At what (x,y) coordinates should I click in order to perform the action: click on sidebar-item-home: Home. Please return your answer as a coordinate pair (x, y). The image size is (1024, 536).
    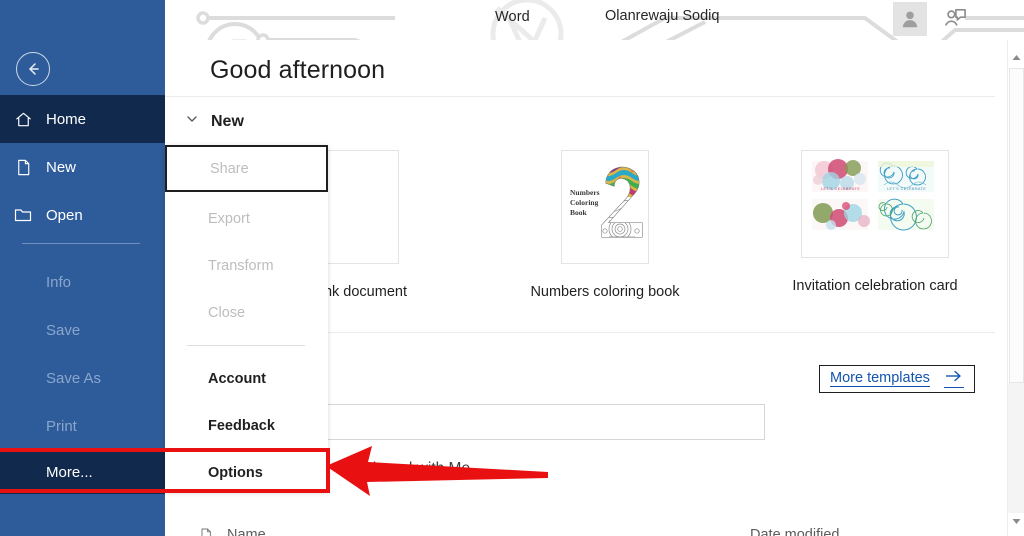
    Looking at the image, I should click on (82, 119).